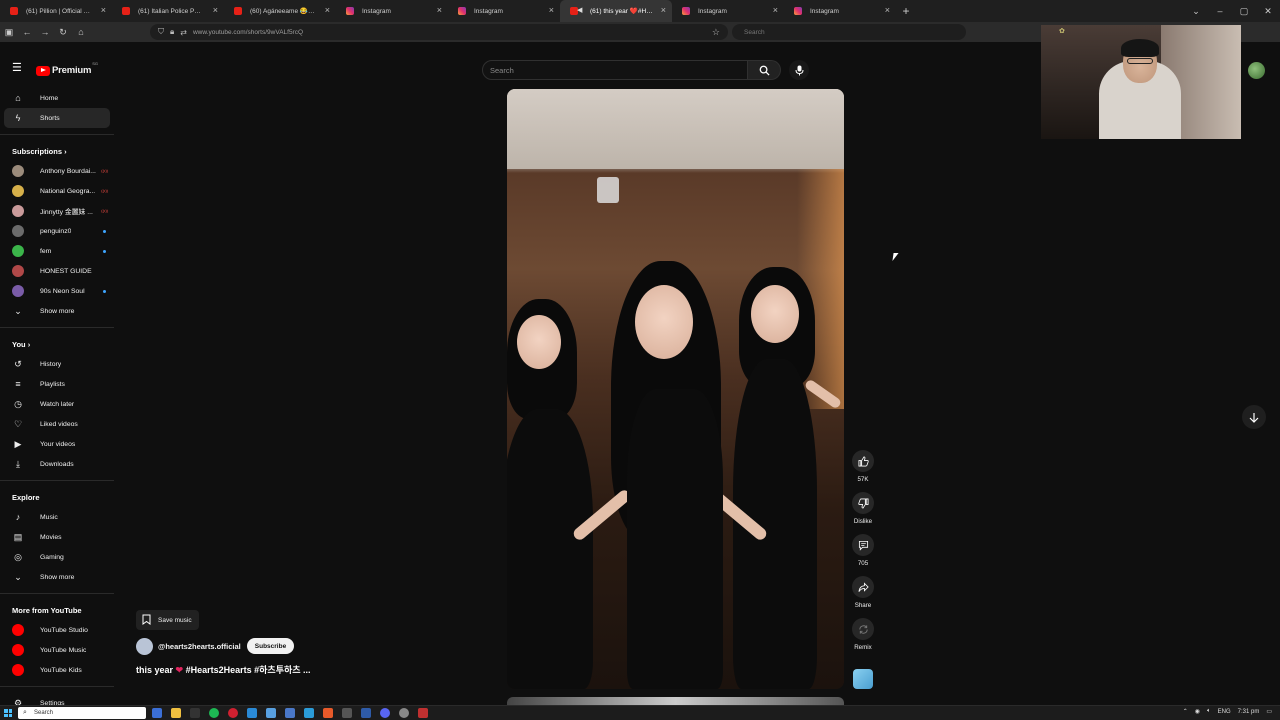  I want to click on subscriptions-heading: Subscriptions ›, so click(59, 151).